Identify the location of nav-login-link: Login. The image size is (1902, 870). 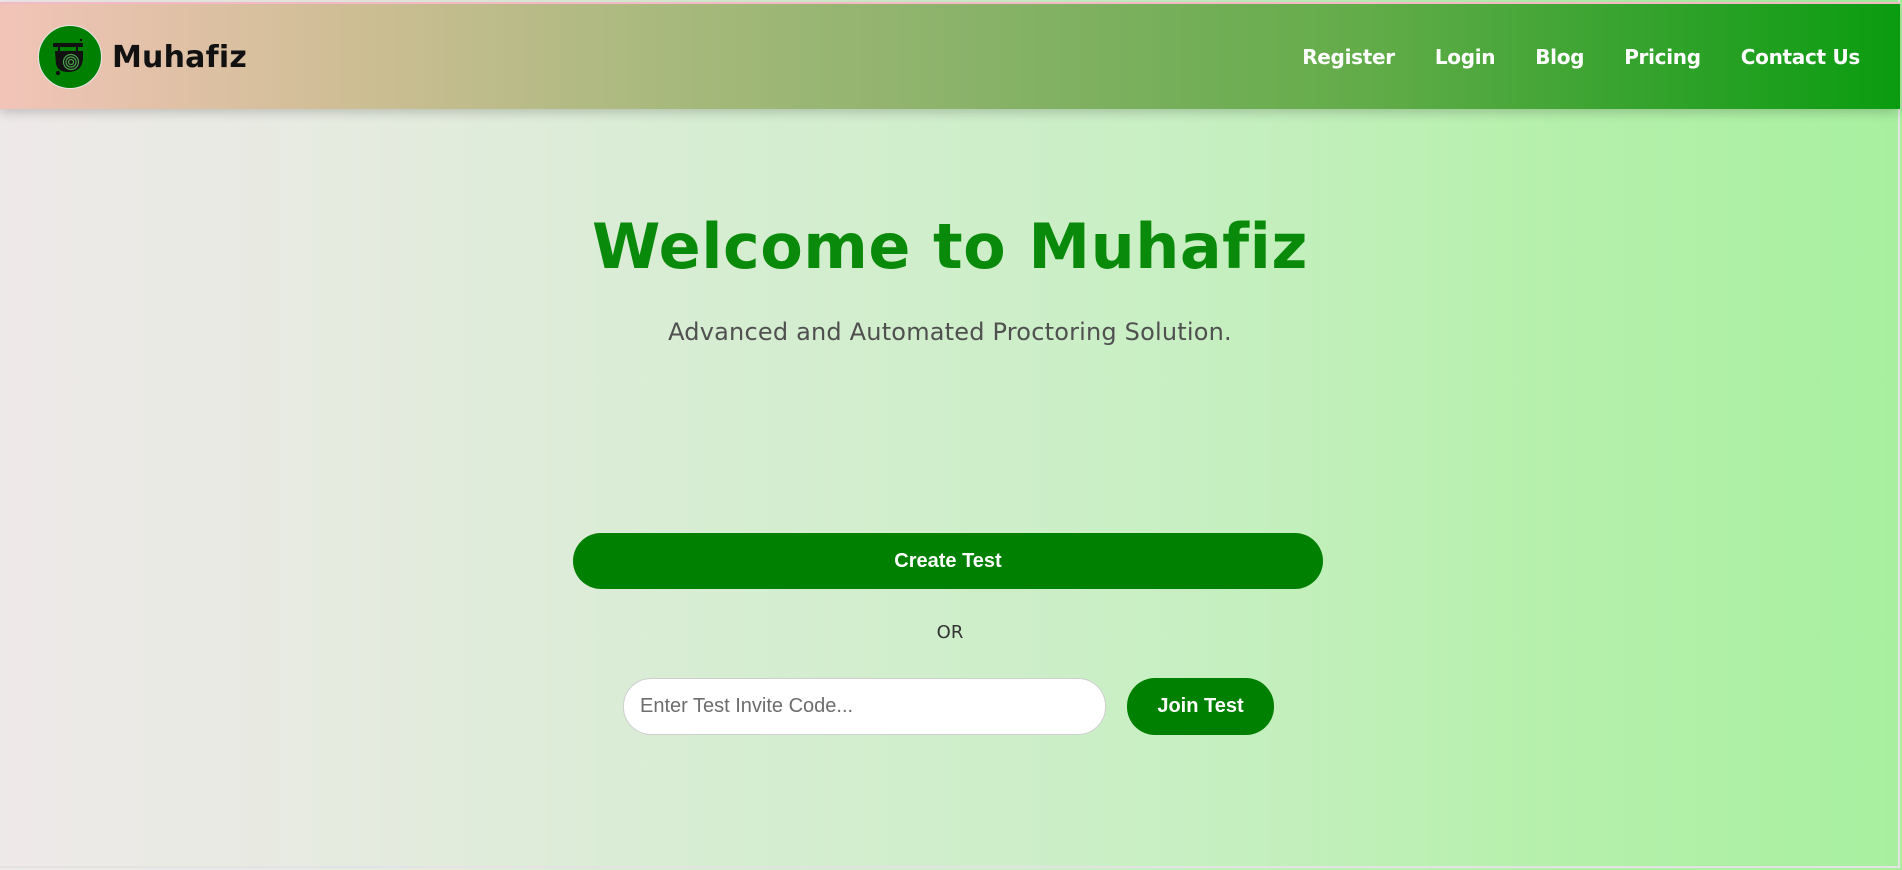
(1465, 57).